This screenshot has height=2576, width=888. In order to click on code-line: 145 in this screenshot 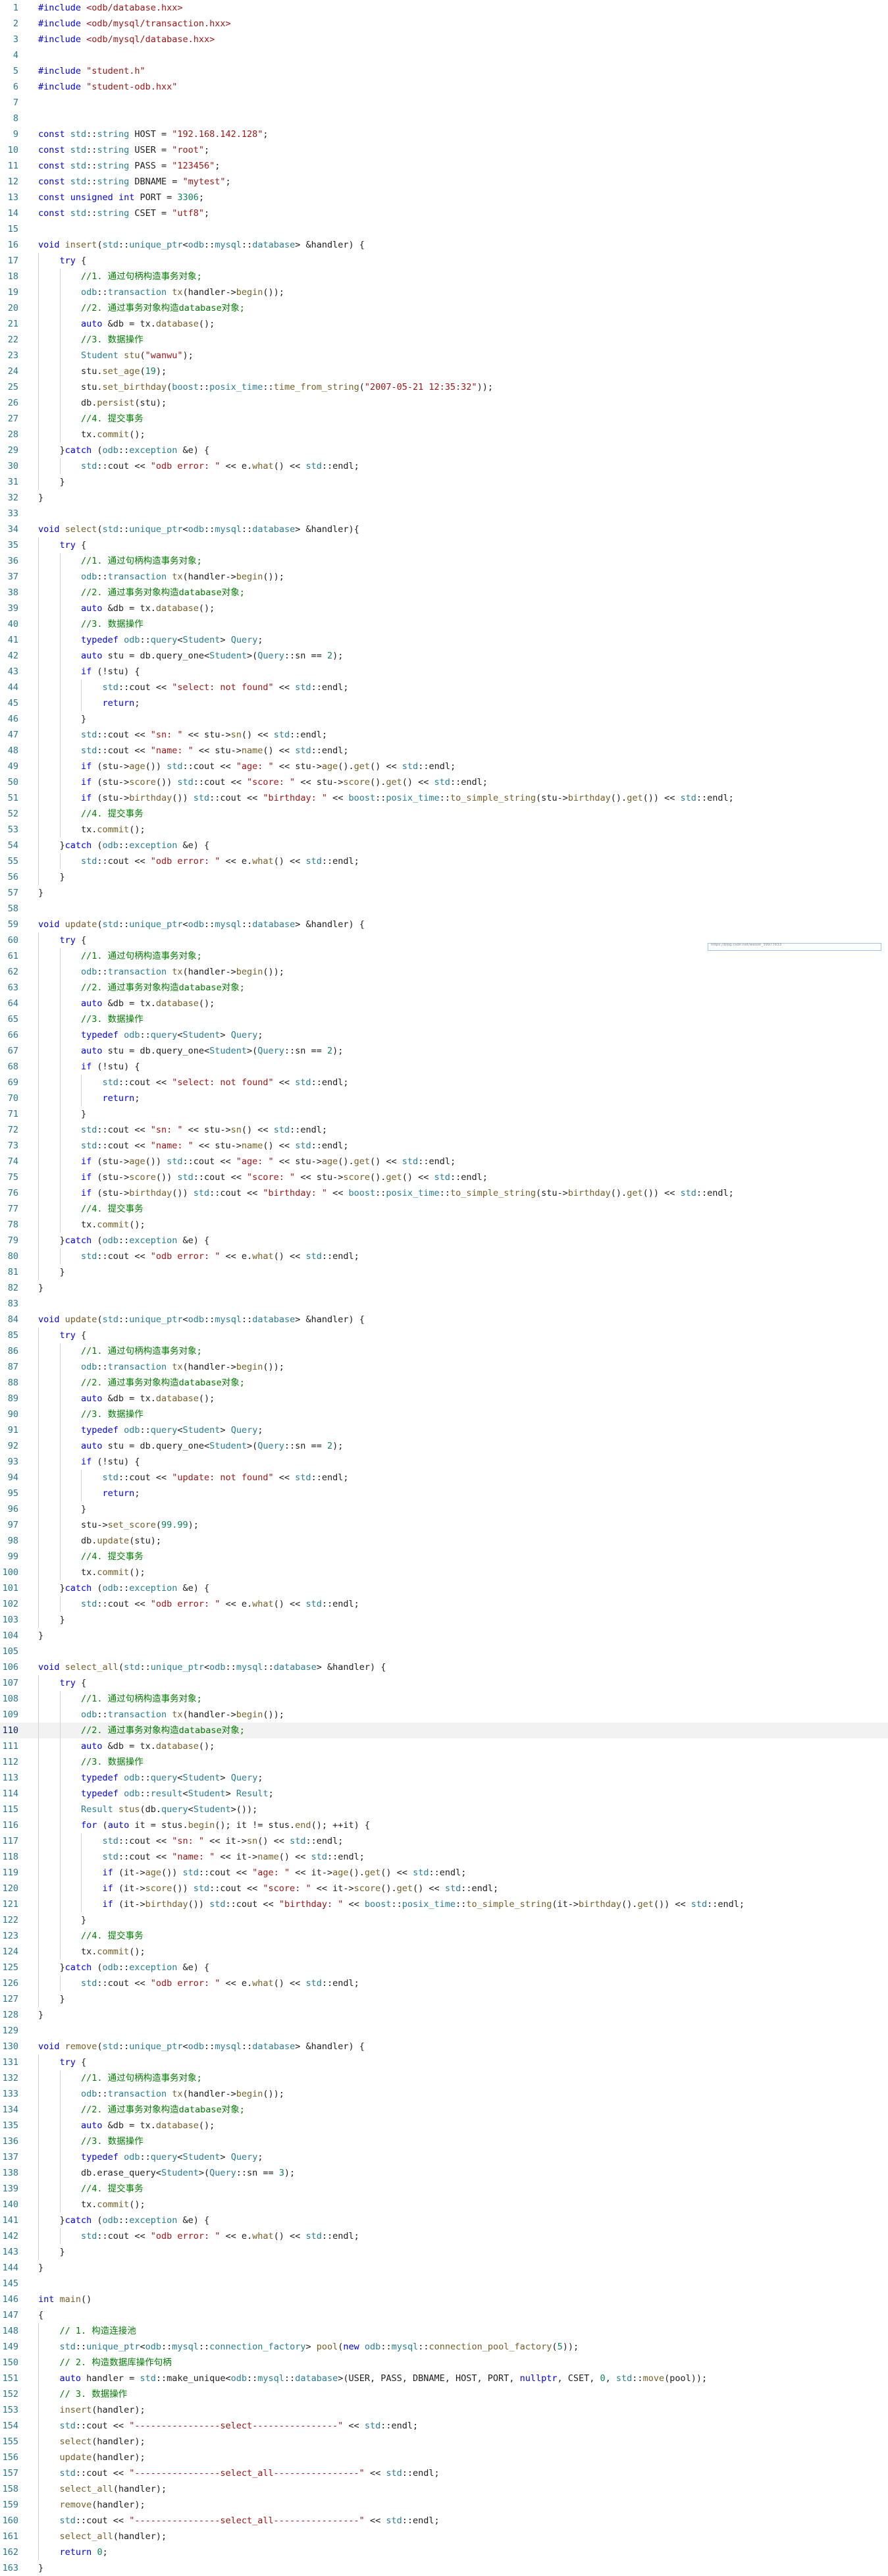, I will do `click(444, 2284)`.